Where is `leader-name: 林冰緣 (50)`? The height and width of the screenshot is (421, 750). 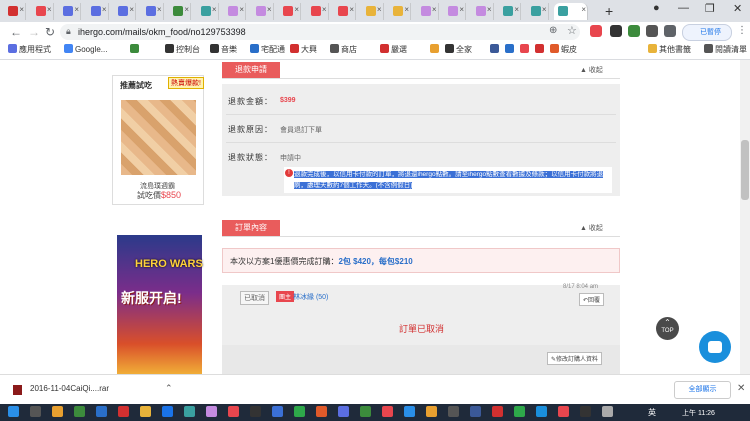 leader-name: 林冰緣 (50) is located at coordinates (310, 297).